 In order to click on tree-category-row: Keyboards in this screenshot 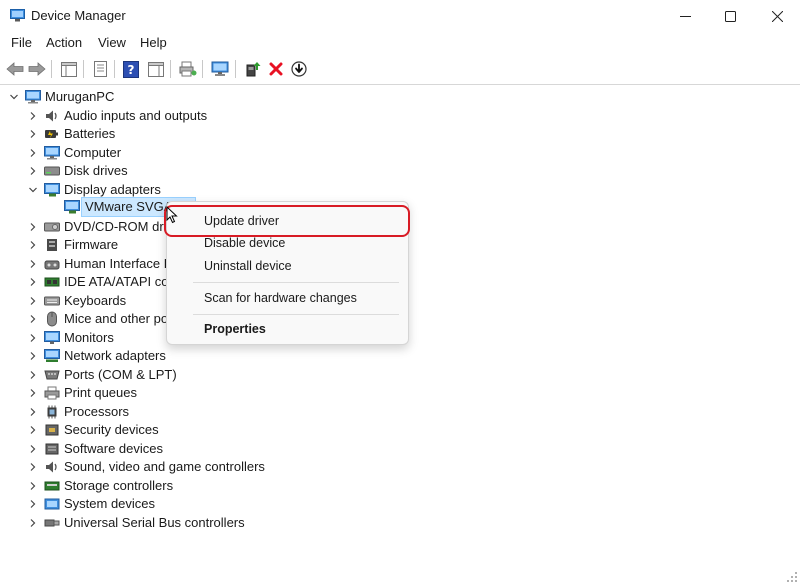, I will do `click(76, 301)`.